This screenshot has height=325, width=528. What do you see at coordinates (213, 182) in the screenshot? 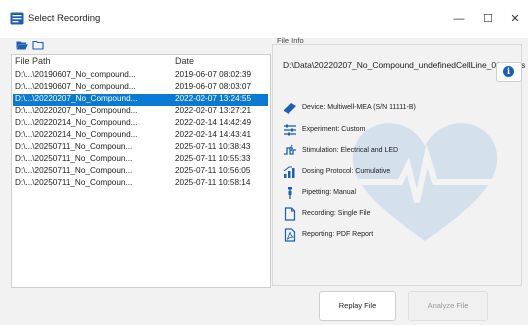
I see `date-cell: 2025-07-11 10:58:14` at bounding box center [213, 182].